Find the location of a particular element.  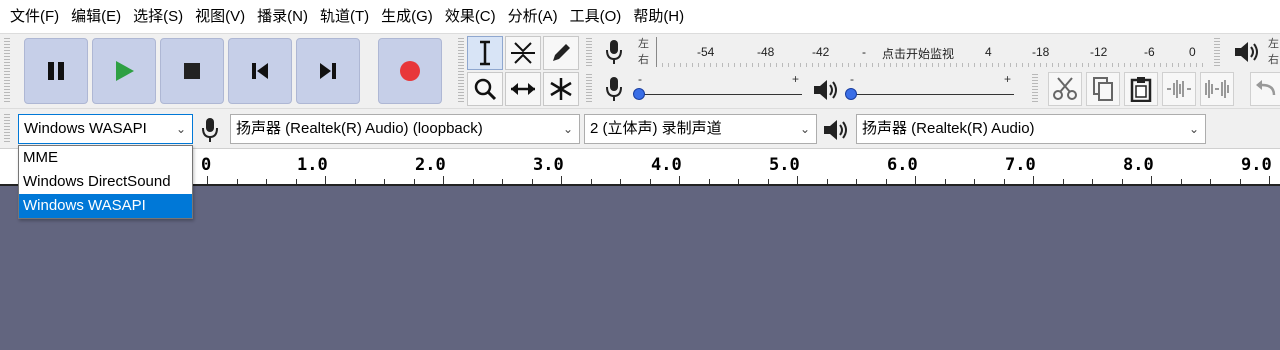

output-slider-track is located at coordinates (932, 94).